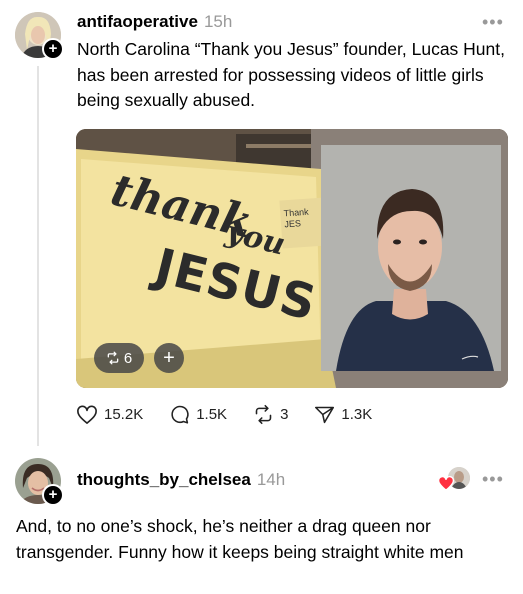 This screenshot has width=523, height=594. What do you see at coordinates (124, 414) in the screenshot?
I see `like-count: 15.2K` at bounding box center [124, 414].